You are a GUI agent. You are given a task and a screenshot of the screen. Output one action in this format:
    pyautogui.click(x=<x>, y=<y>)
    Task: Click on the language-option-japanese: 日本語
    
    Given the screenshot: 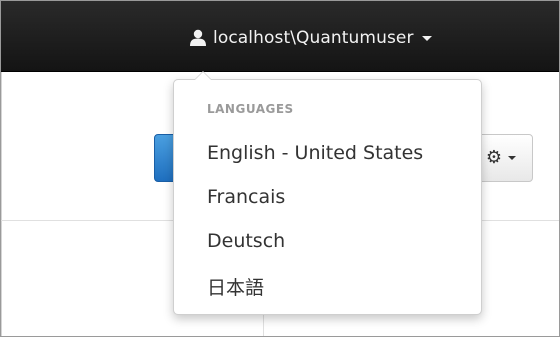 What is the action you would take?
    pyautogui.click(x=235, y=286)
    